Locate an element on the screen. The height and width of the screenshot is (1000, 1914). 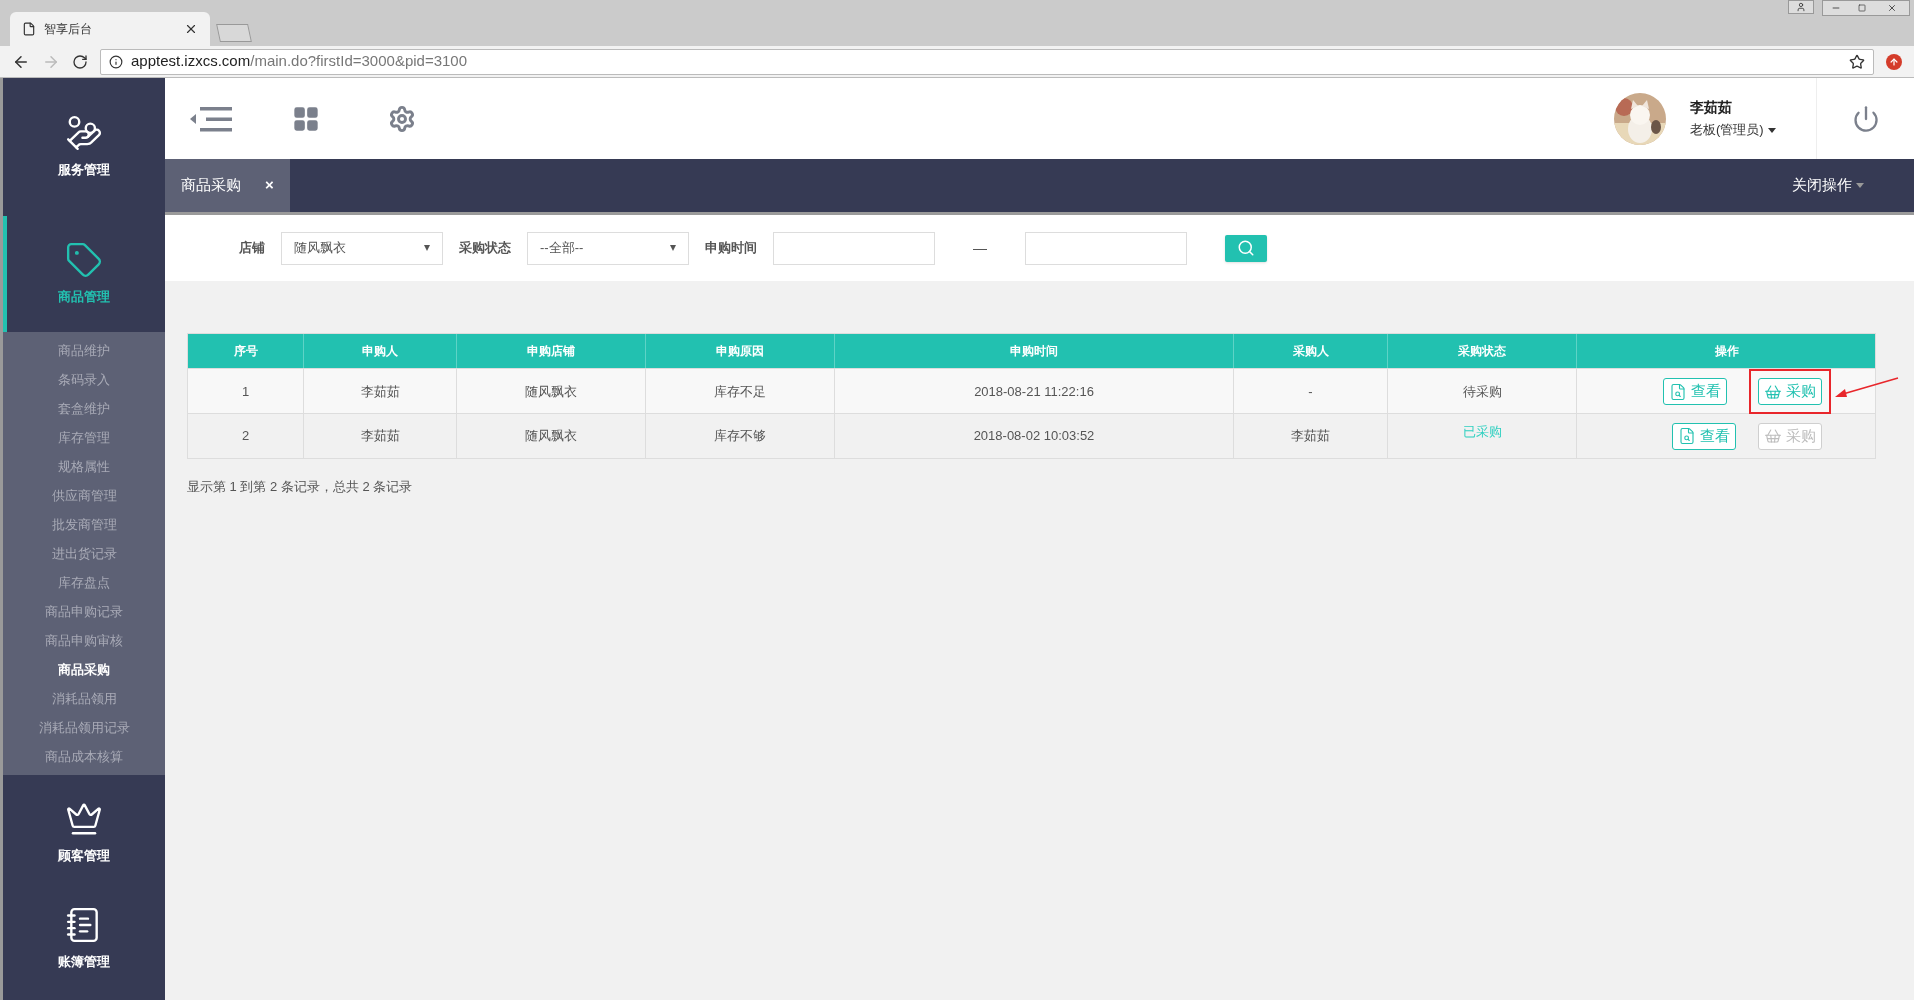
submenu-item: 消耗品领用 is located at coordinates (84, 698).